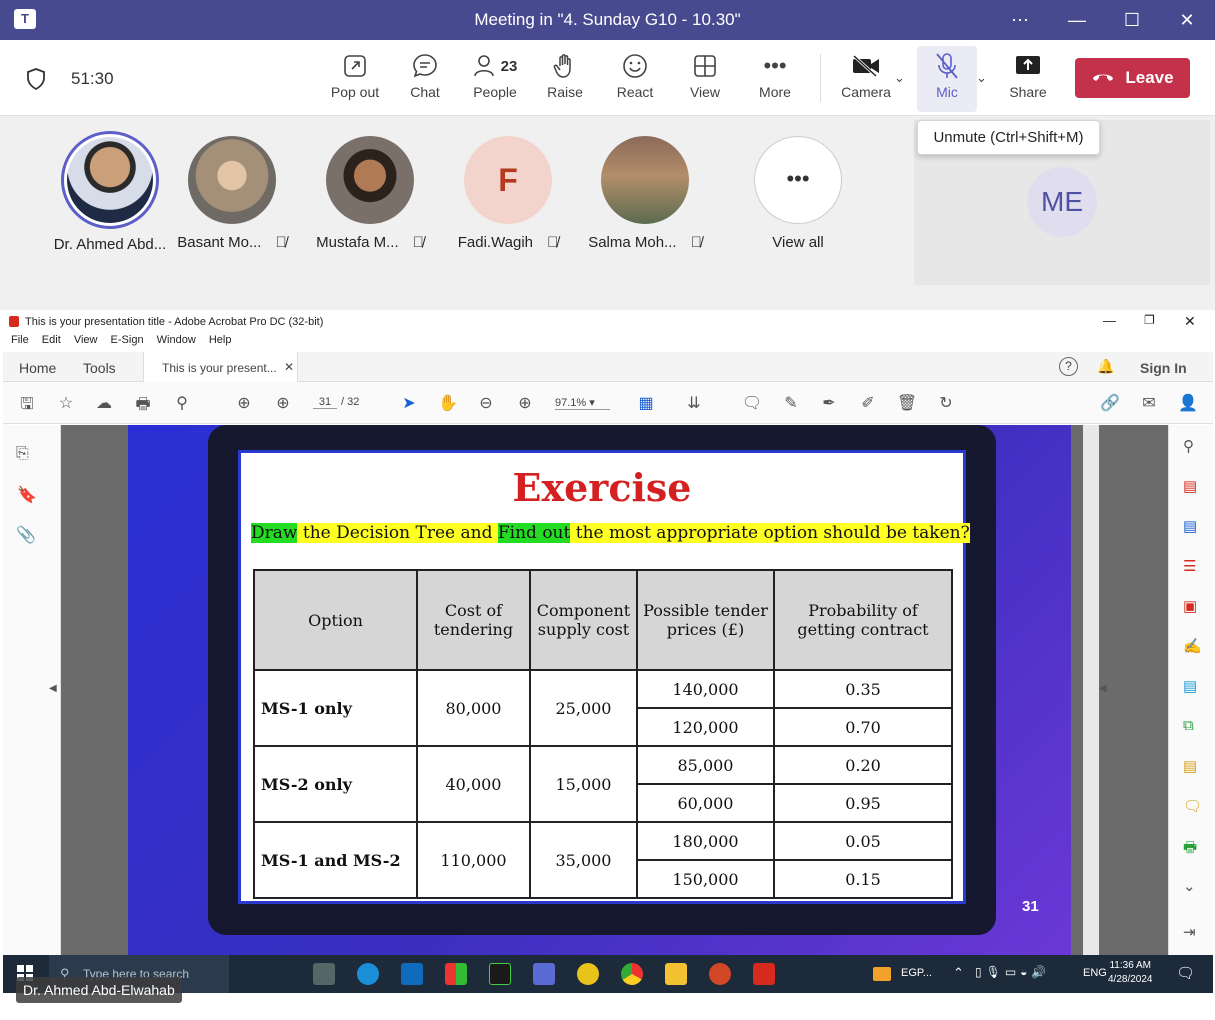  I want to click on pycharm-icon, so click(500, 974).